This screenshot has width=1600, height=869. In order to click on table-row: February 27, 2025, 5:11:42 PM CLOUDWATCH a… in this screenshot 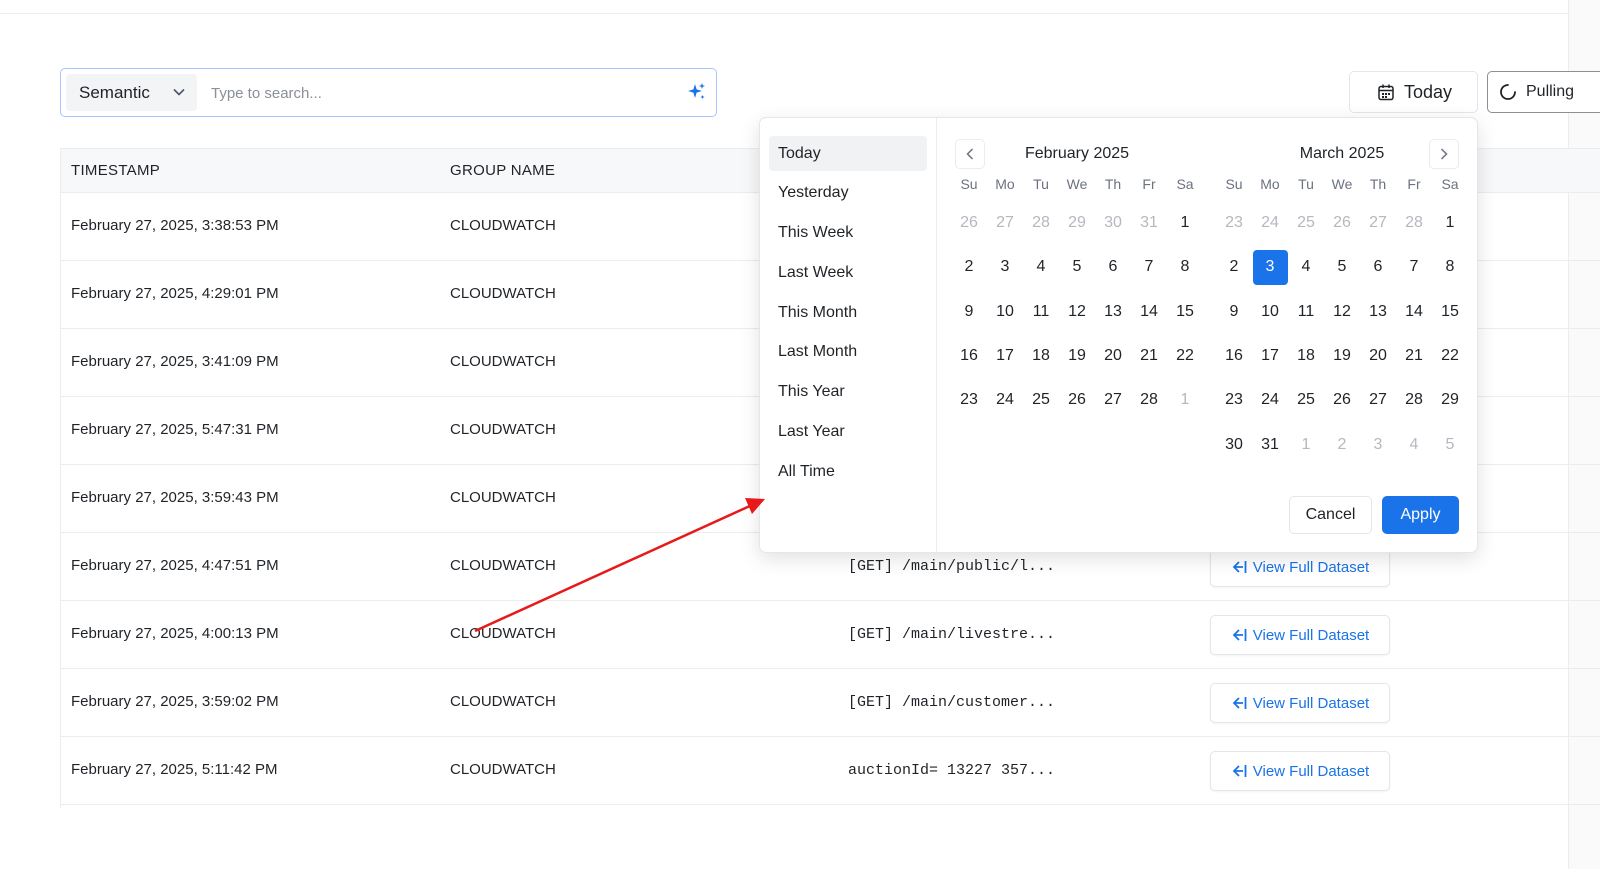, I will do `click(830, 771)`.